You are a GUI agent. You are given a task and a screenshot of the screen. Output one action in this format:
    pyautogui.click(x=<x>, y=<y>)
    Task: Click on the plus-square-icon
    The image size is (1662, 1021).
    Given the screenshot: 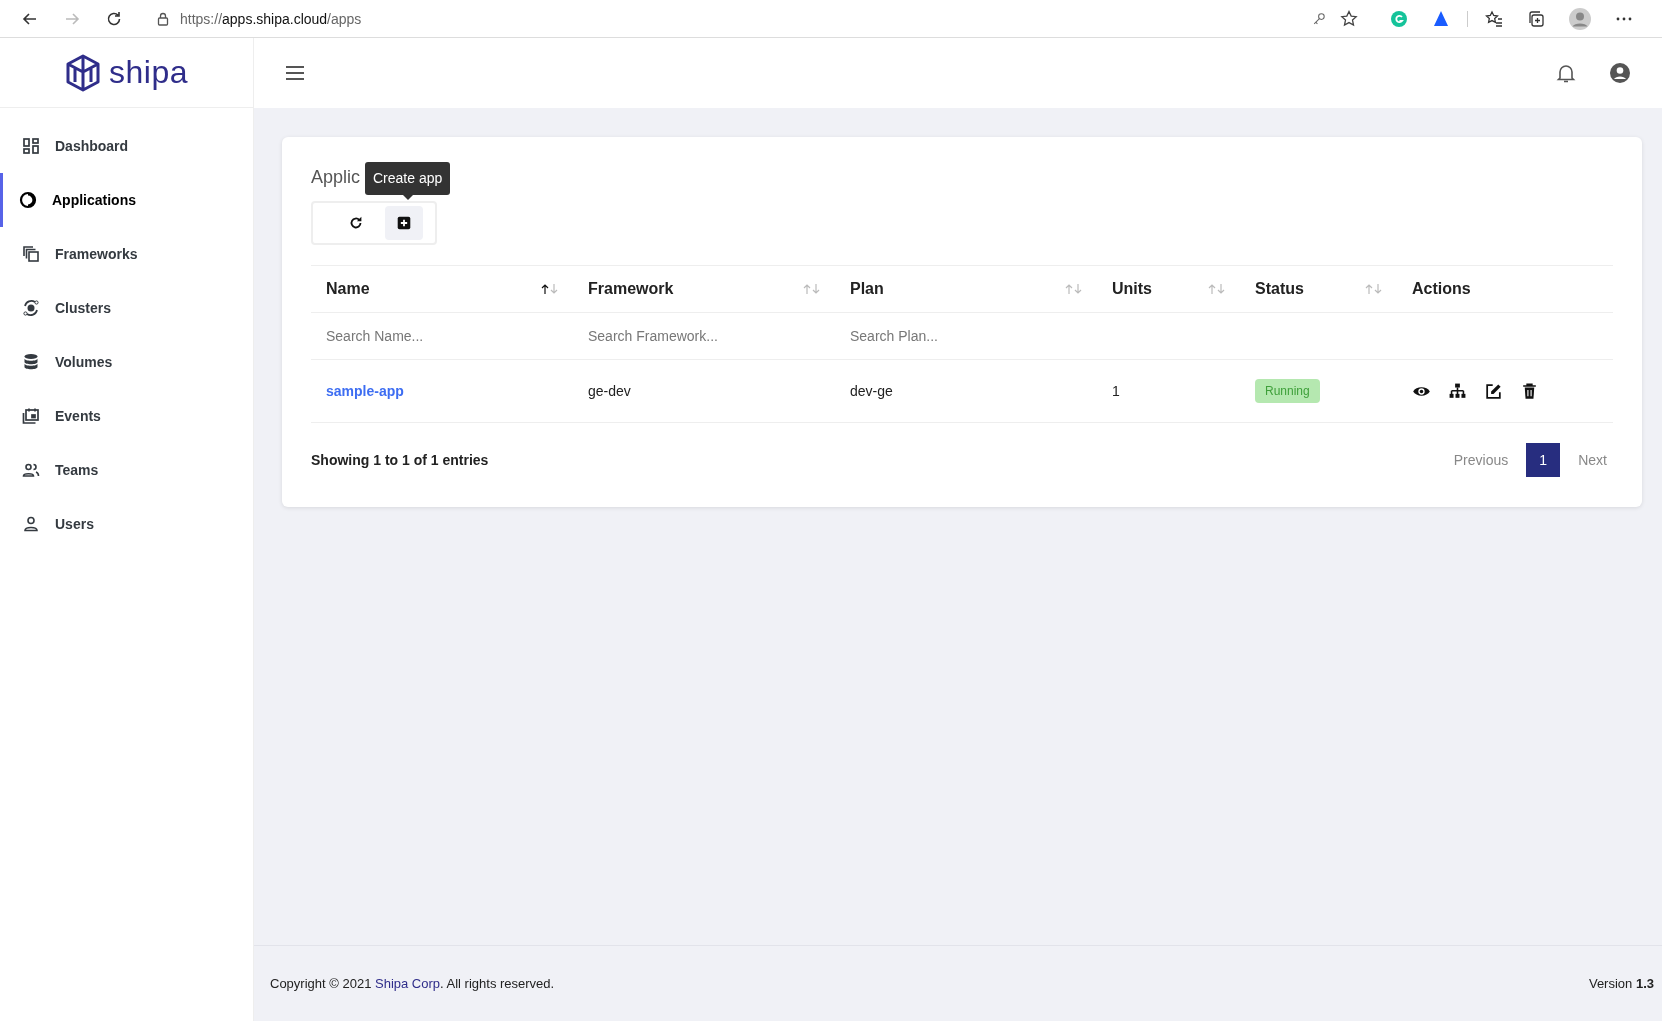 What is the action you would take?
    pyautogui.click(x=404, y=223)
    